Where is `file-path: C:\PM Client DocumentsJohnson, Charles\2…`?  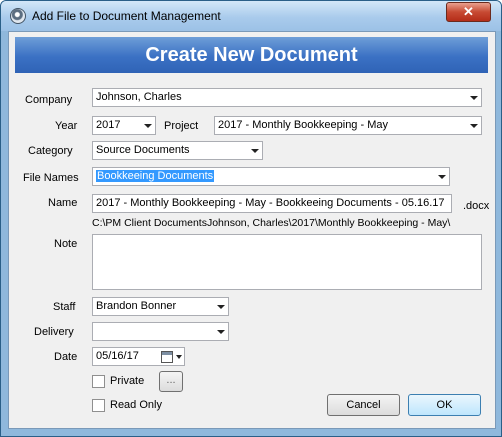
file-path: C:\PM Client DocumentsJohnson, Charles\2… is located at coordinates (271, 223).